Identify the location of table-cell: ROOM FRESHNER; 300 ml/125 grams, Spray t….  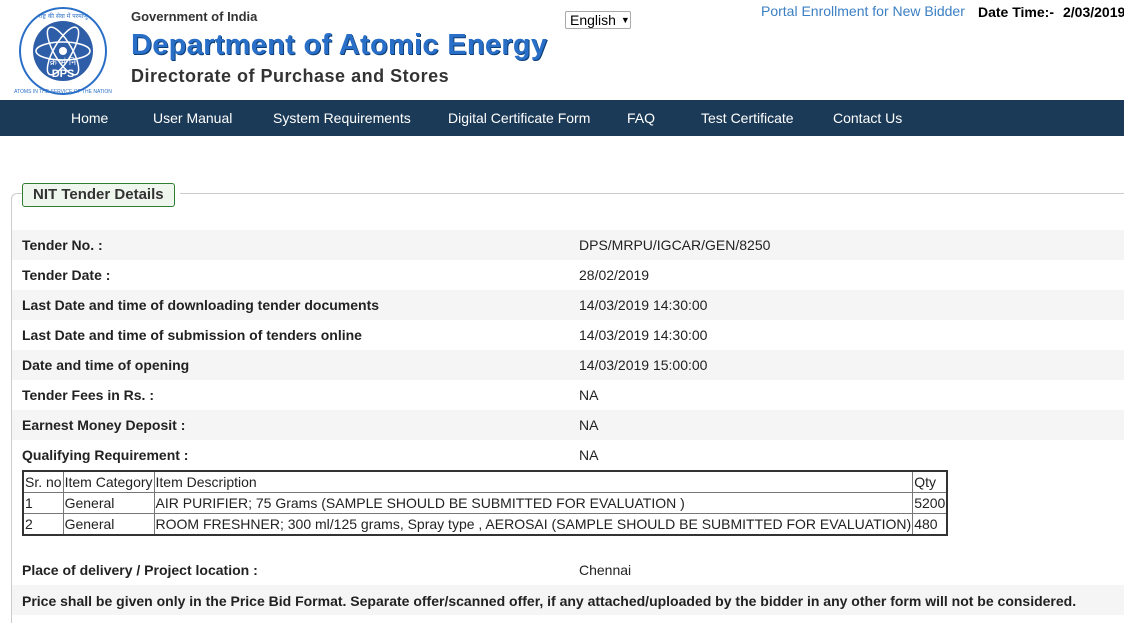
(533, 524).